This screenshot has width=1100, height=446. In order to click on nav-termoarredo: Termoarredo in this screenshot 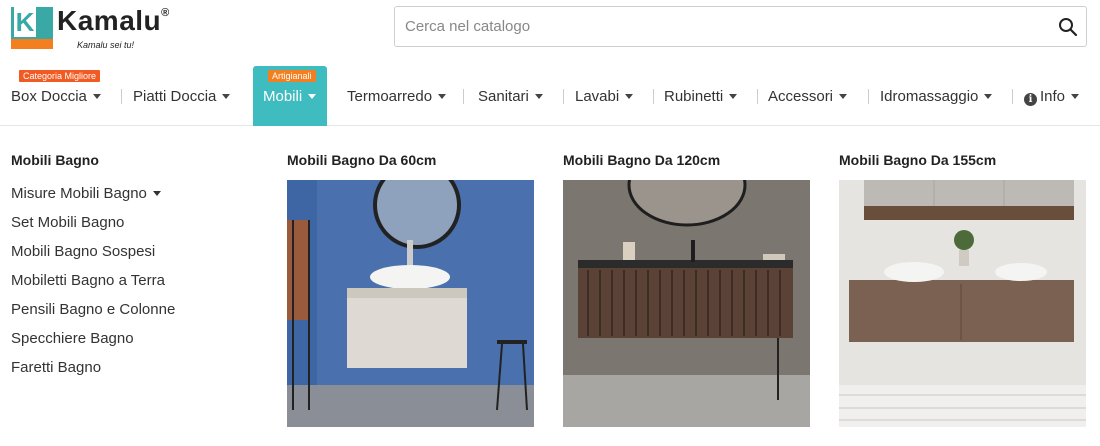, I will do `click(397, 96)`.